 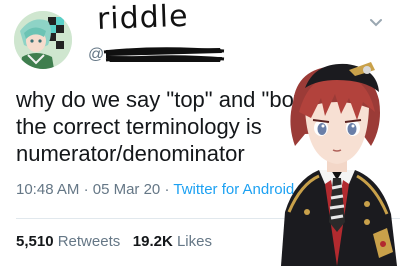 I want to click on chevron-down-icon, so click(x=376, y=23).